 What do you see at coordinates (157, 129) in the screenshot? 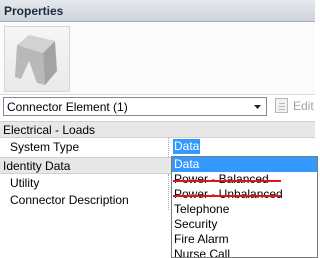
I see `group-header-electrical-loads: Electrical - Loads` at bounding box center [157, 129].